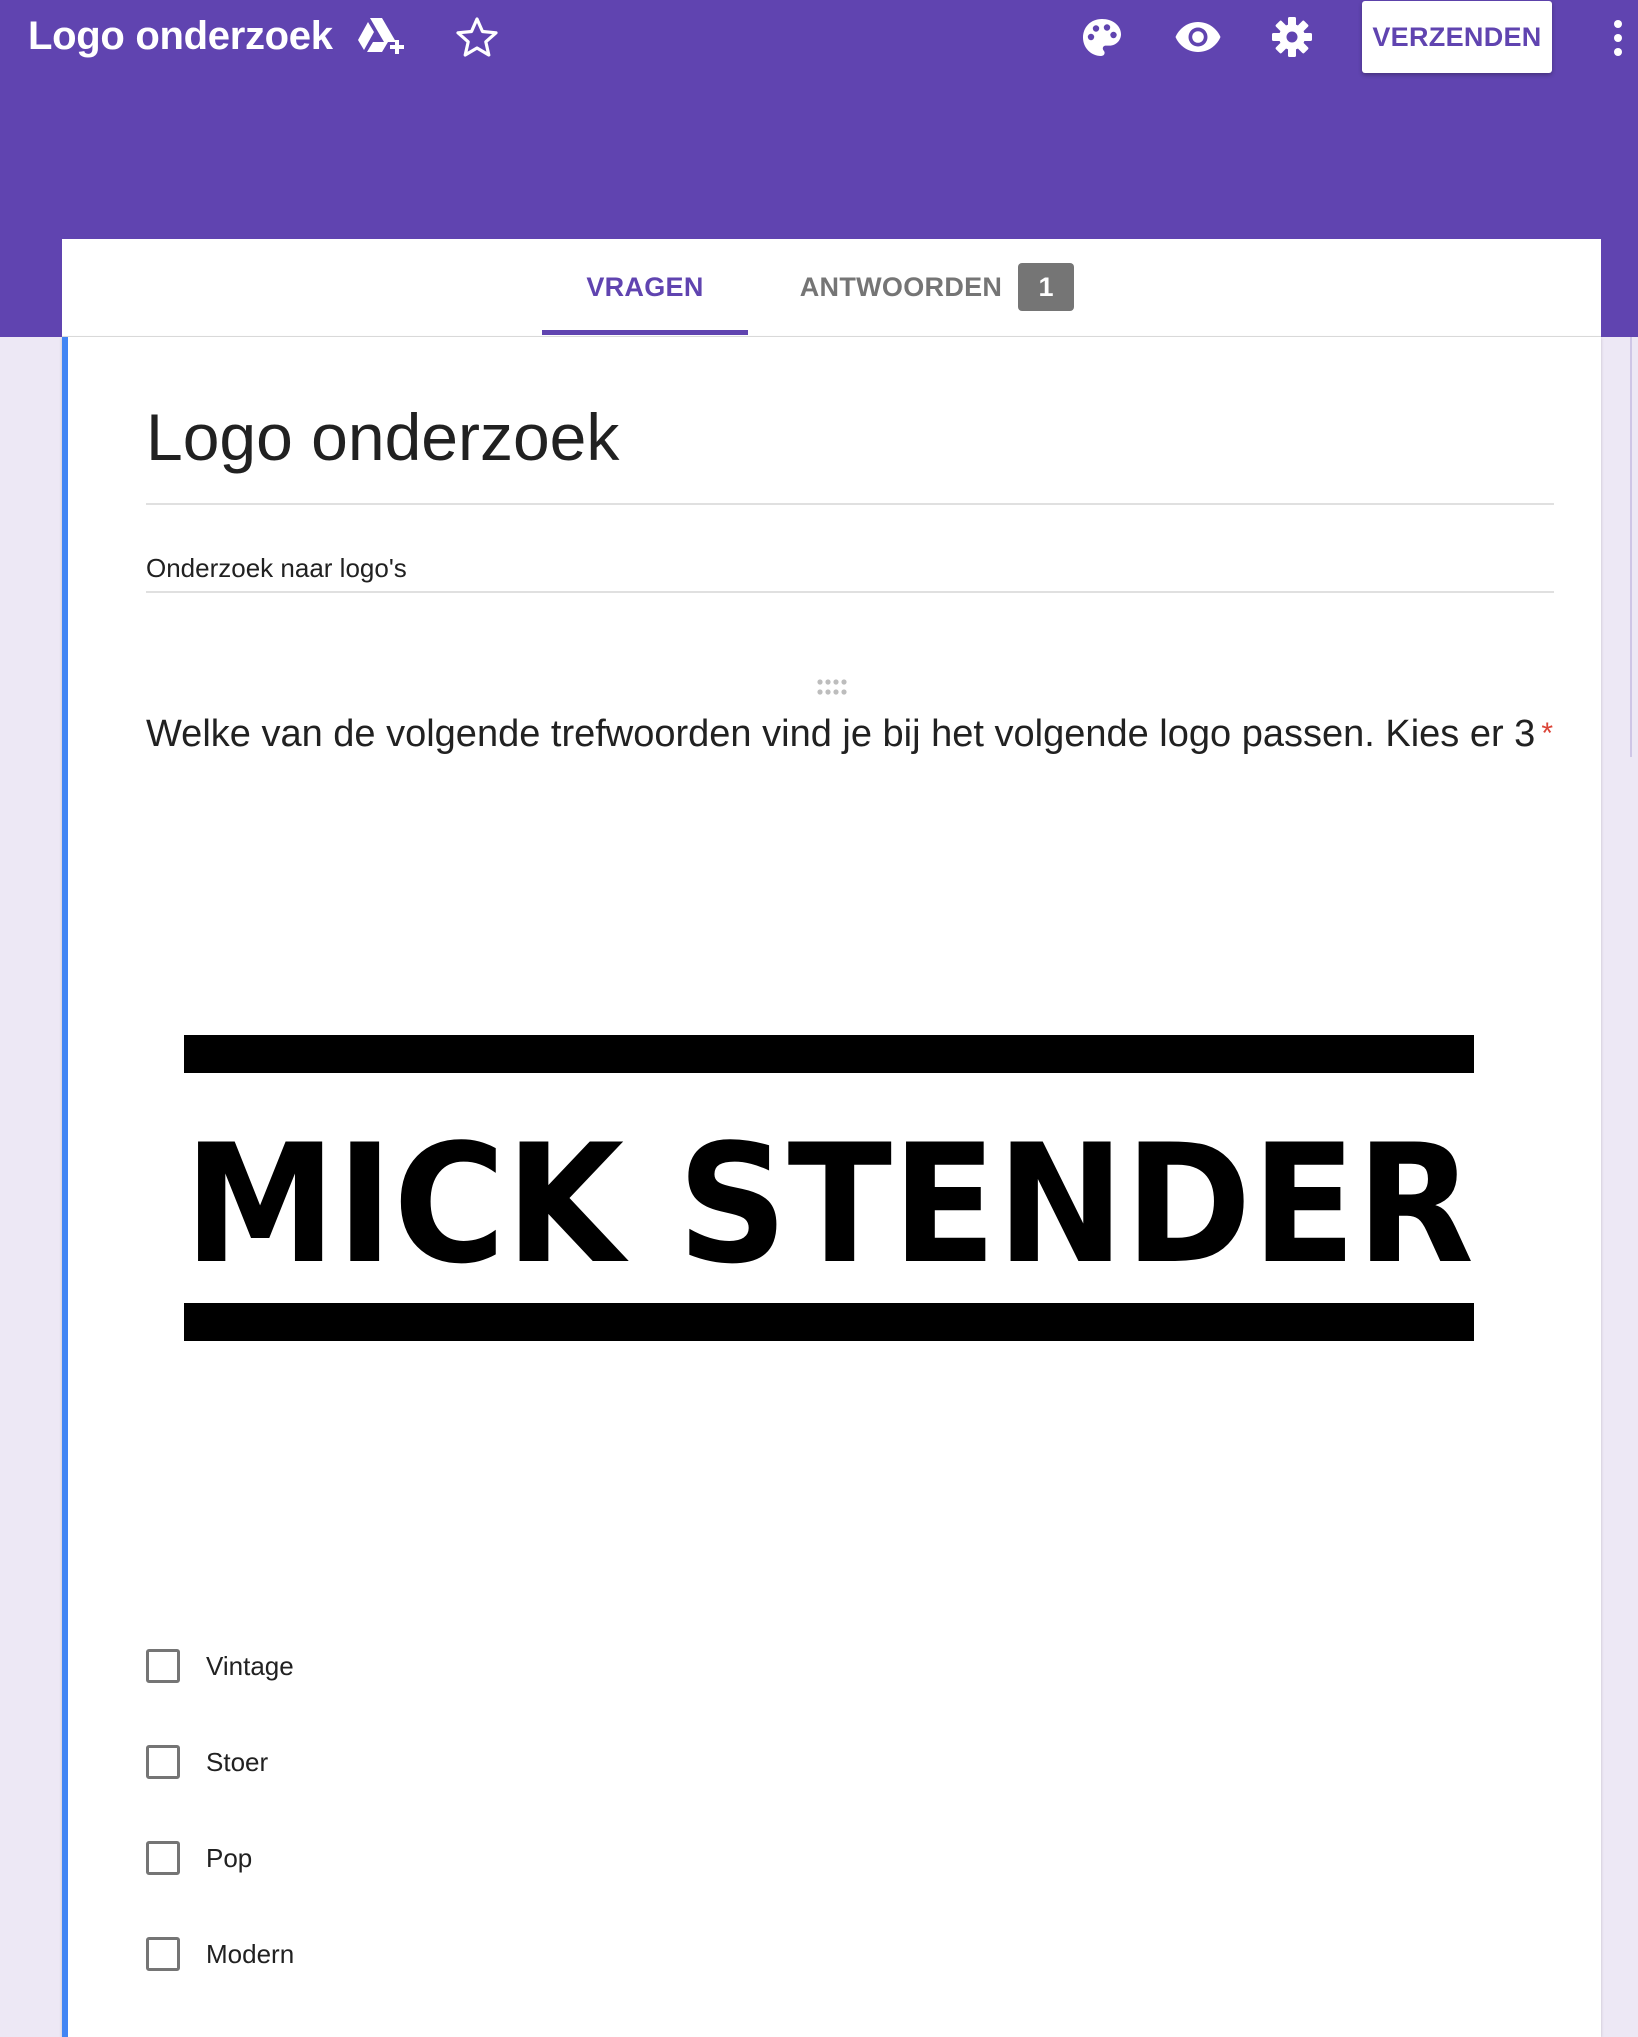 The height and width of the screenshot is (2037, 1638). Describe the element at coordinates (832, 687) in the screenshot. I see `drag-handle-icon` at that location.